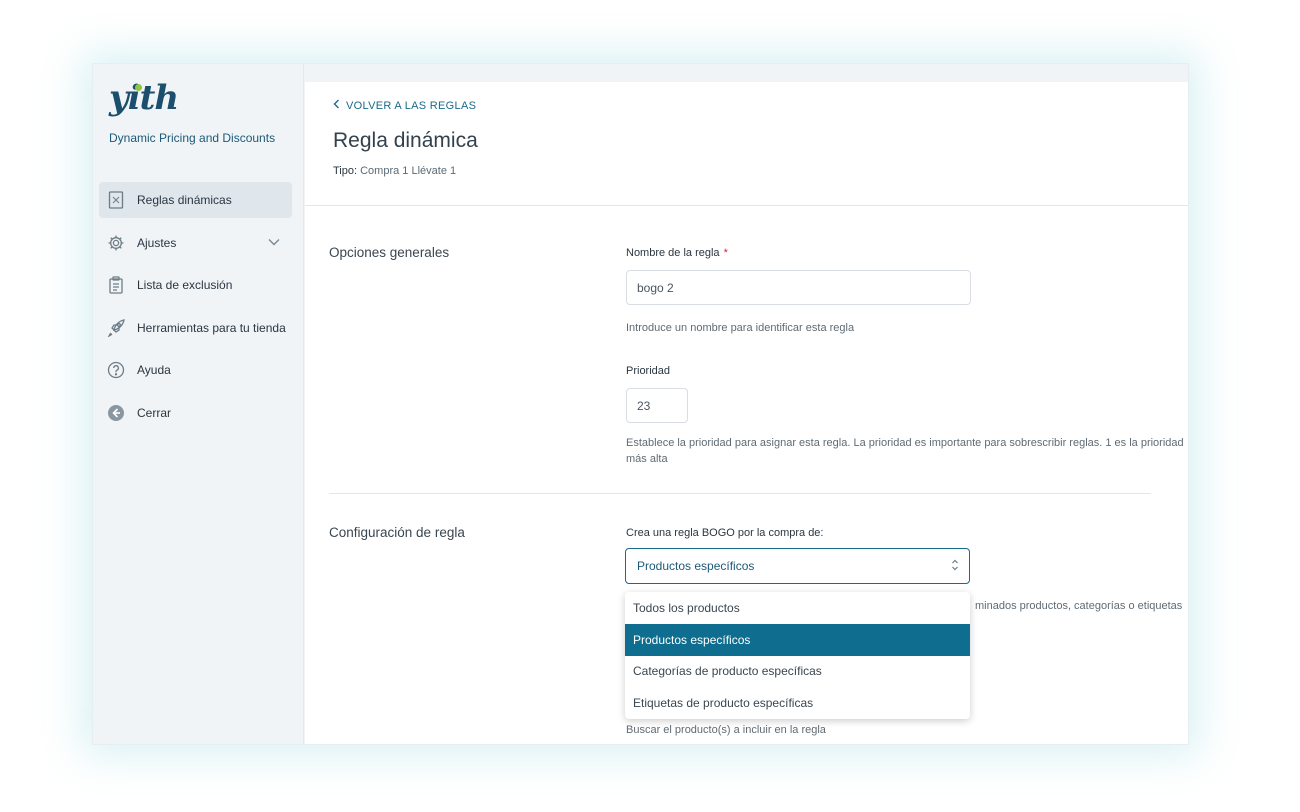  What do you see at coordinates (185, 285) in the screenshot?
I see `sidebar-item-label: Lista de exclusión` at bounding box center [185, 285].